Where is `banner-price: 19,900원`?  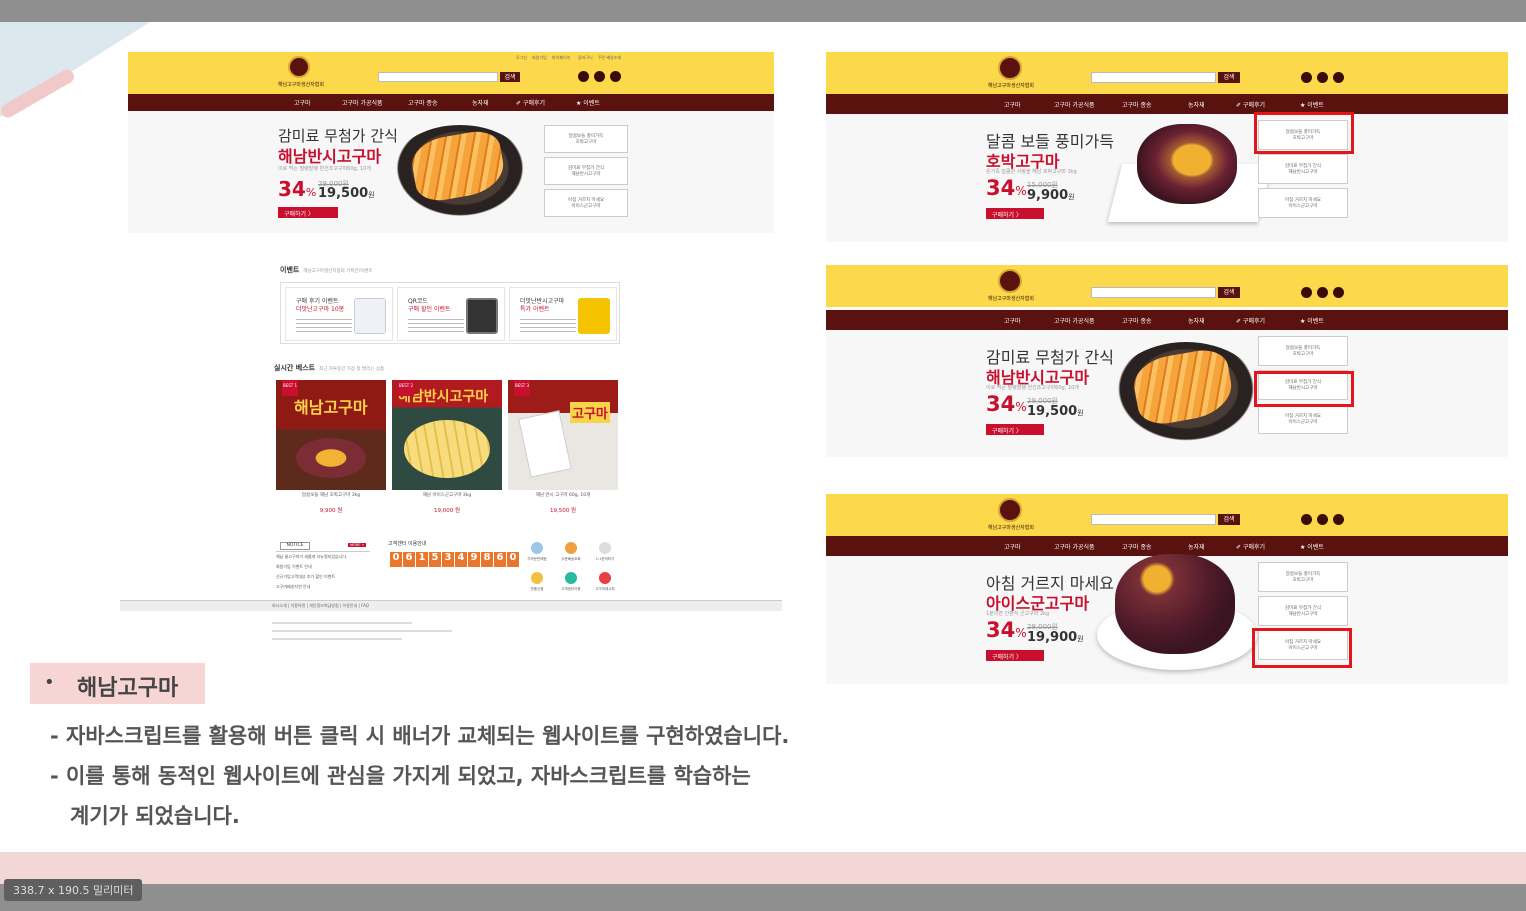 banner-price: 19,900원 is located at coordinates (1055, 637).